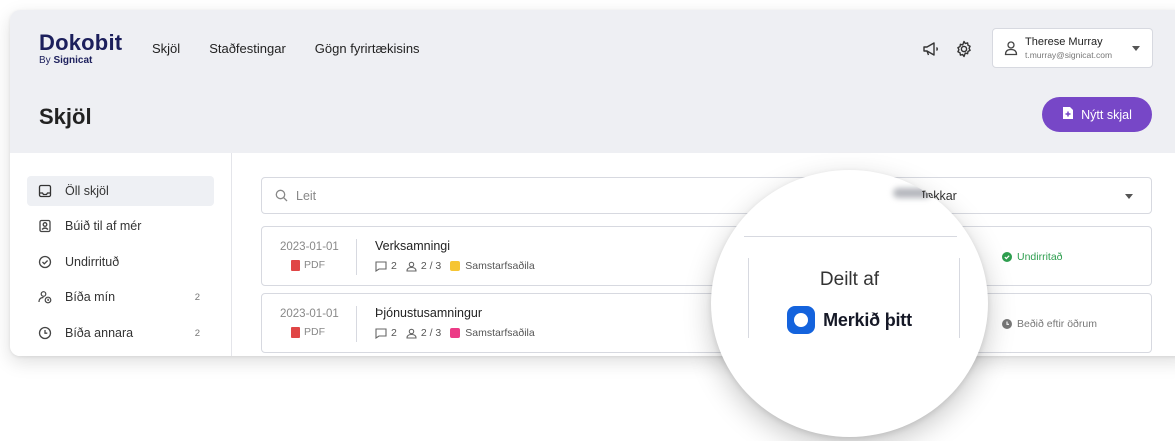  What do you see at coordinates (103, 226) in the screenshot?
I see `sidebar-item-label: Búið til af mér` at bounding box center [103, 226].